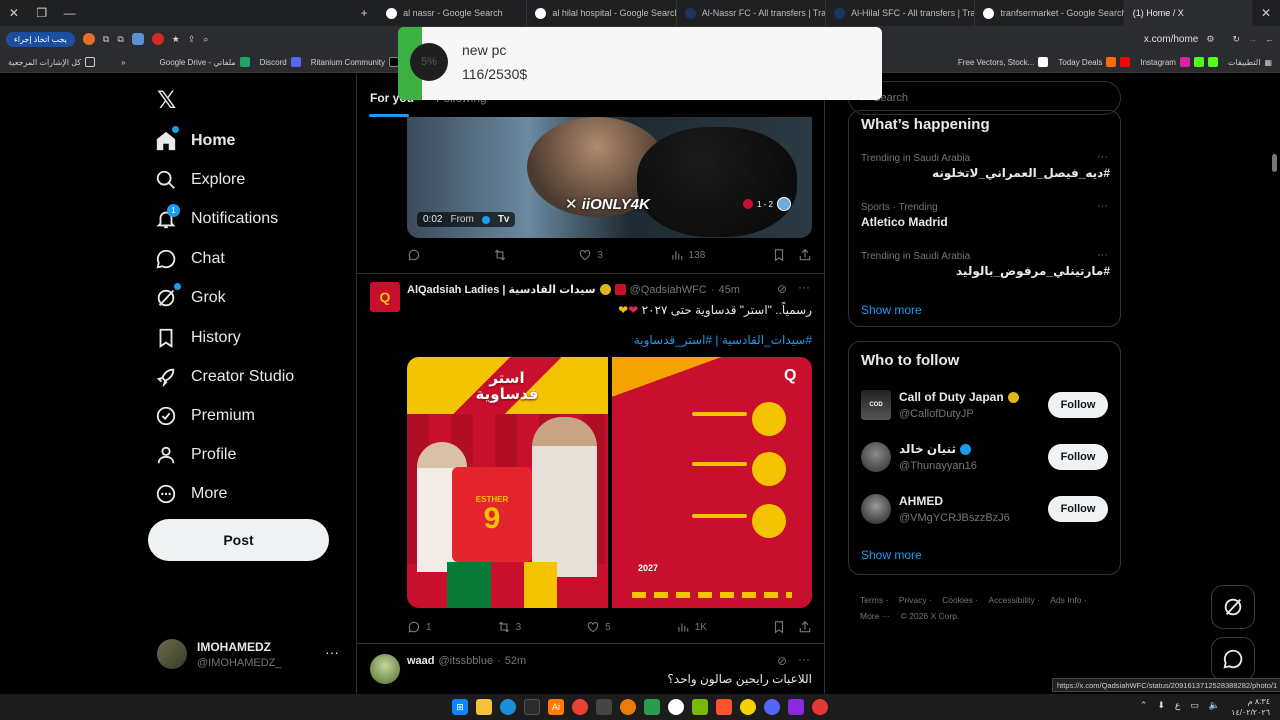  What do you see at coordinates (598, 627) in the screenshot?
I see `like-button: 5` at bounding box center [598, 627].